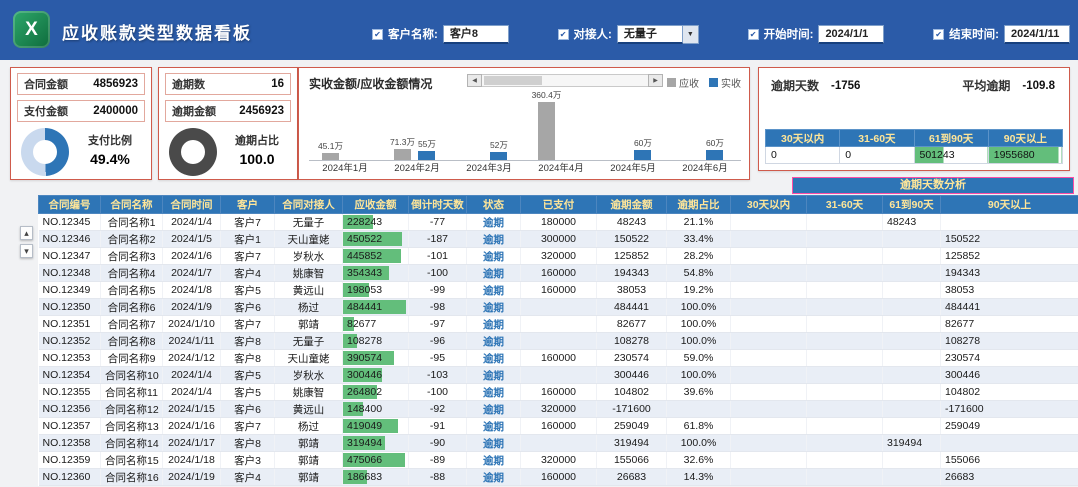 This screenshot has height=487, width=1078. Describe the element at coordinates (437, 256) in the screenshot. I see `cell-countdown: -101` at that location.